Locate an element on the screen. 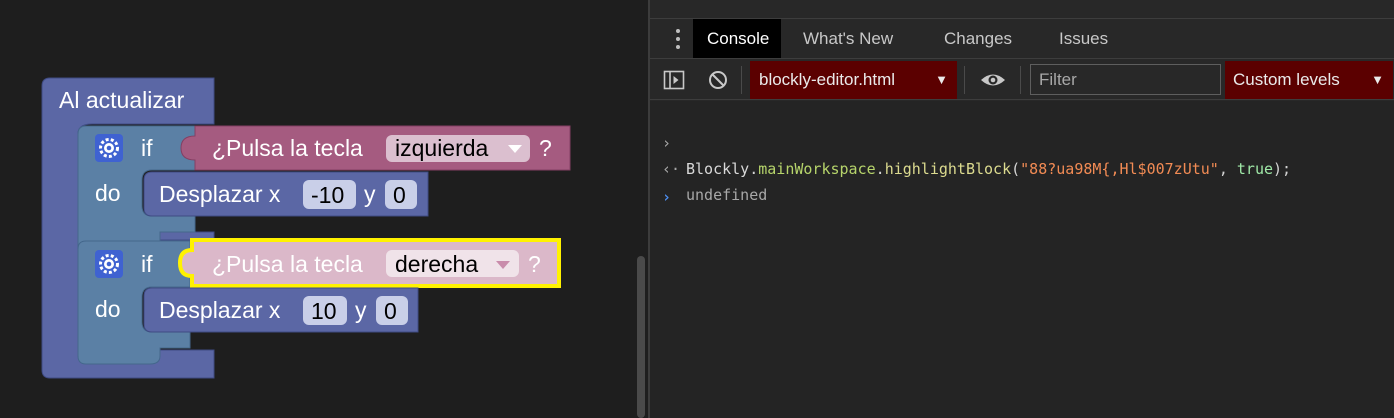 This screenshot has height=418, width=1394. console-result-line: ‹· undefined is located at coordinates (1022, 167).